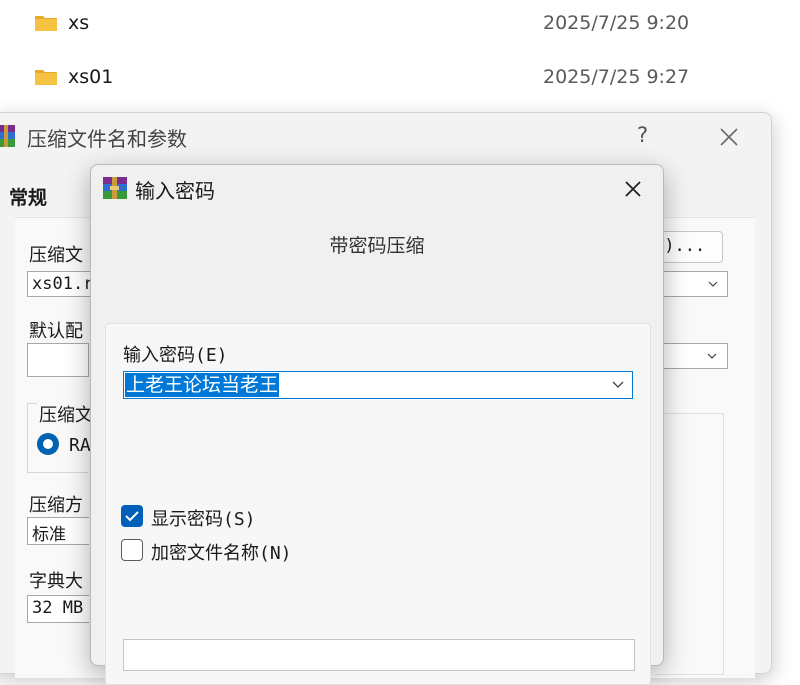 The image size is (800, 685). I want to click on dictionary-size-select: 32 MB, so click(58, 609).